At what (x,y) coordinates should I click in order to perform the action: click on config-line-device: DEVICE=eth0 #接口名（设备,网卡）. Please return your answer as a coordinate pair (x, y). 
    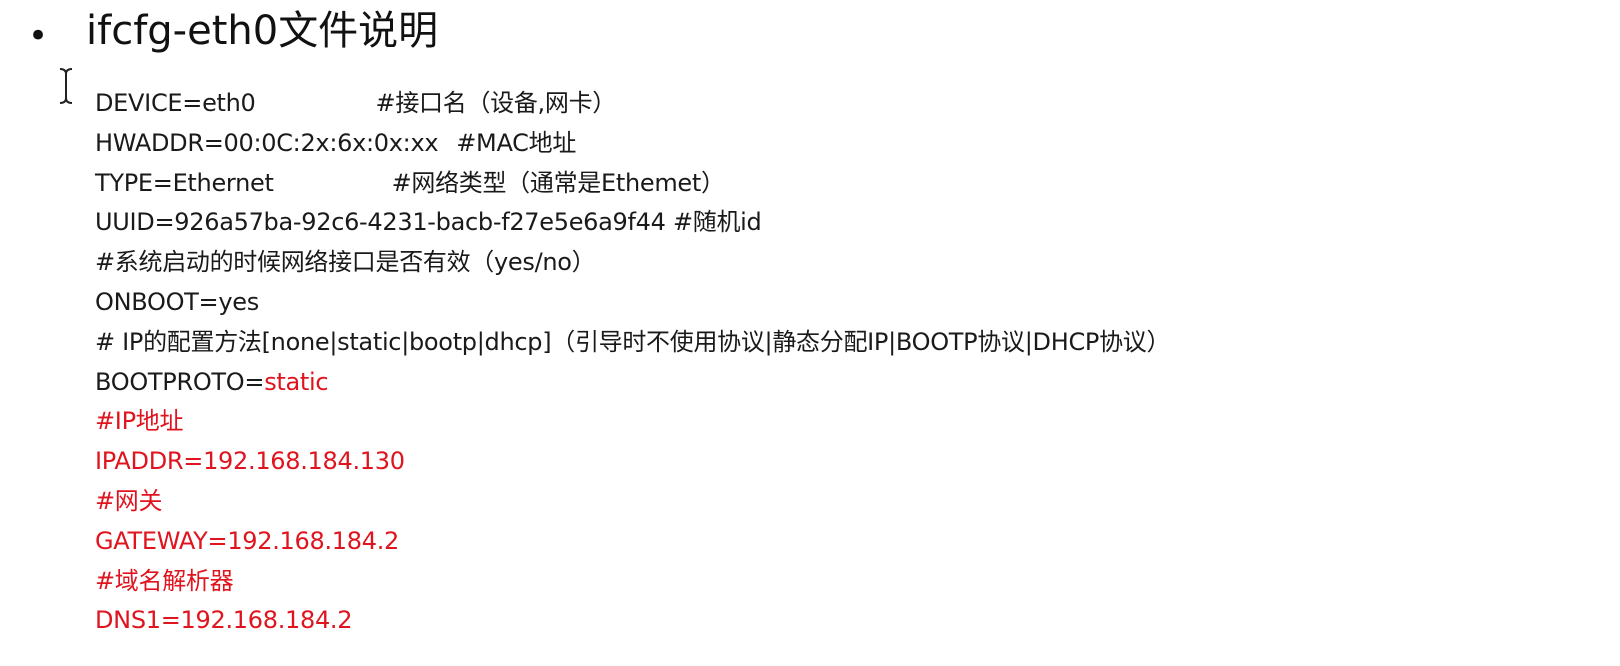
    Looking at the image, I should click on (845, 104).